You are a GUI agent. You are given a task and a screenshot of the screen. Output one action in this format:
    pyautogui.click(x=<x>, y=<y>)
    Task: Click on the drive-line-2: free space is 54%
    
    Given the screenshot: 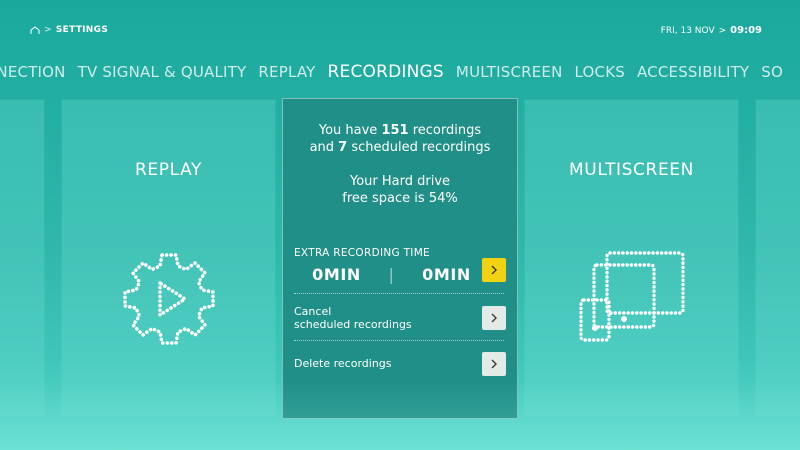 What is the action you would take?
    pyautogui.click(x=400, y=198)
    